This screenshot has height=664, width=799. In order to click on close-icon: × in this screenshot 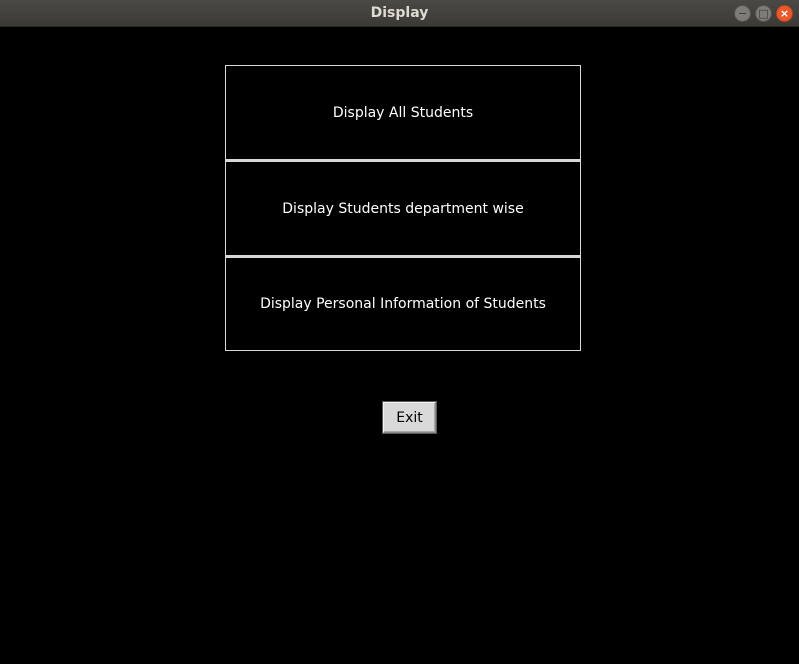, I will do `click(784, 13)`.